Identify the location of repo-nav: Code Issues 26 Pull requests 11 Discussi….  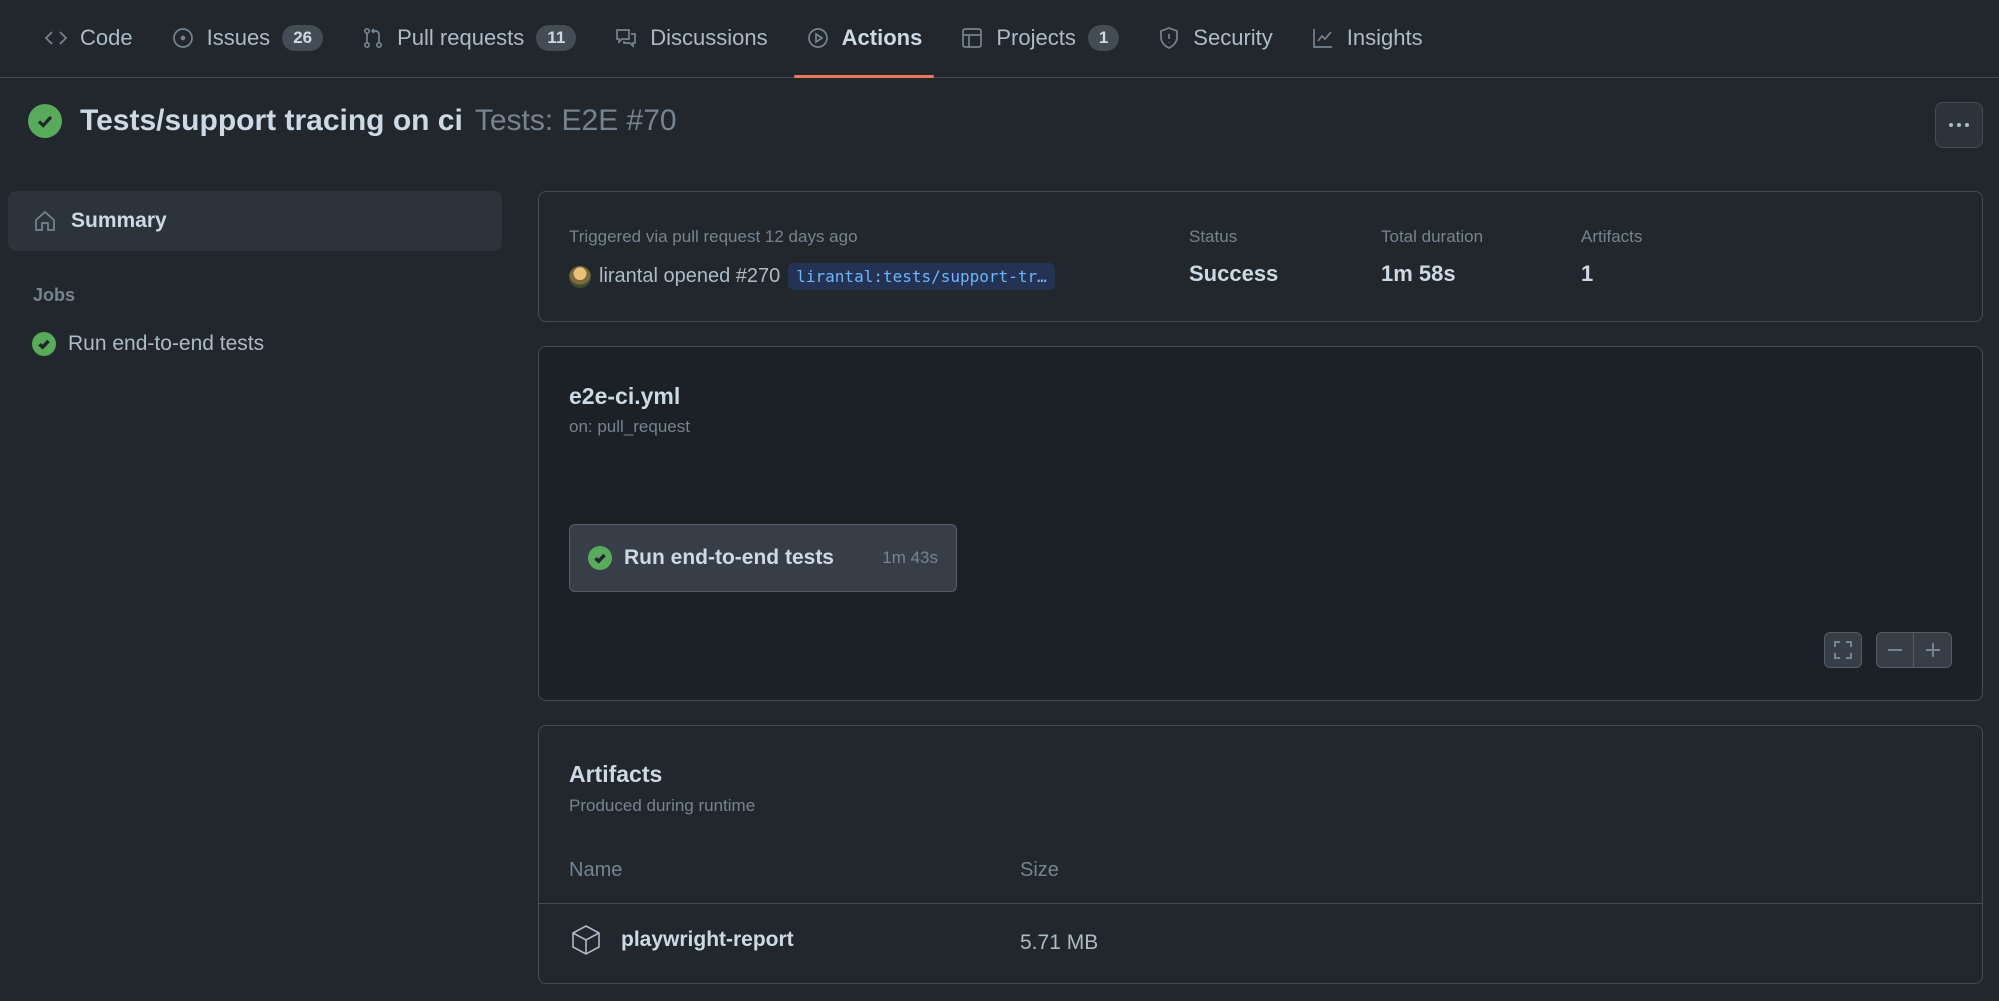
(999, 39).